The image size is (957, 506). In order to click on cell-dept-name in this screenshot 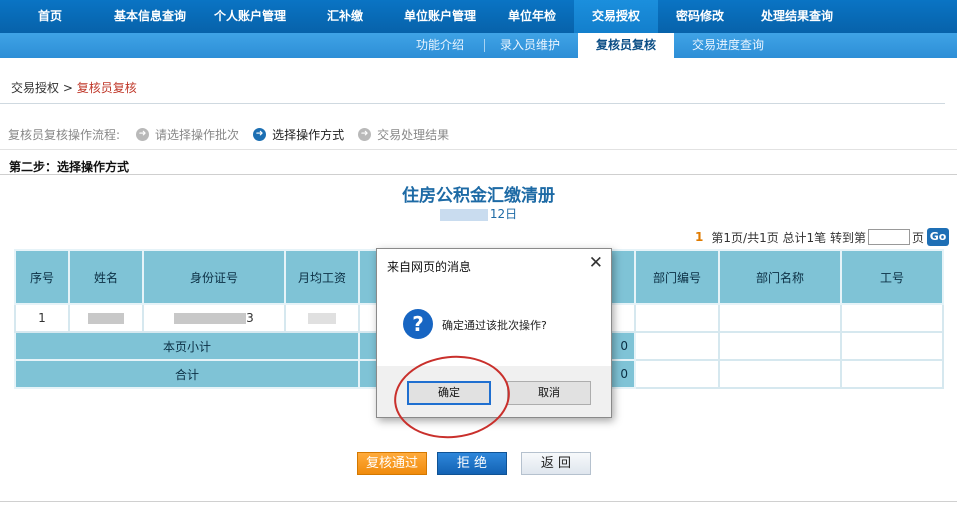, I will do `click(780, 318)`.